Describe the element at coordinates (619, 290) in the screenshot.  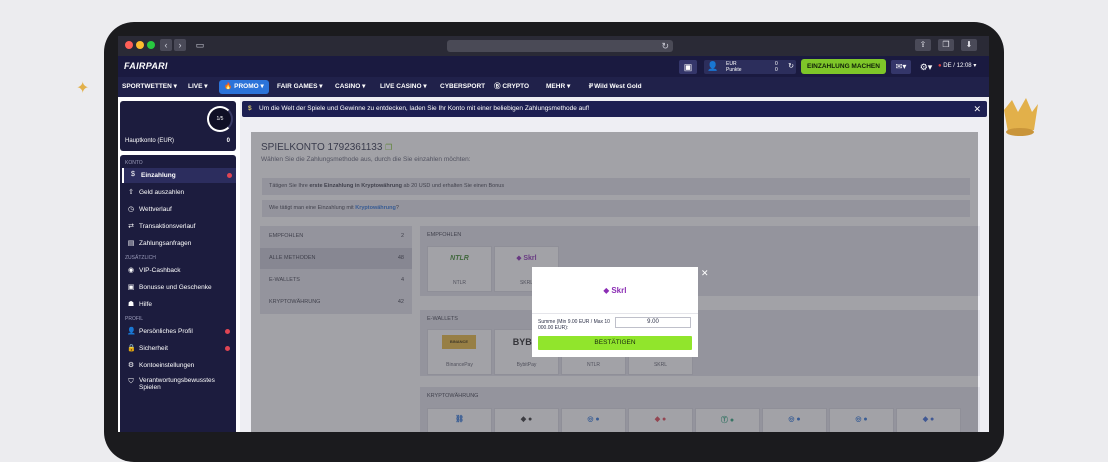
I see `skrl-logo-text: Skrl` at that location.